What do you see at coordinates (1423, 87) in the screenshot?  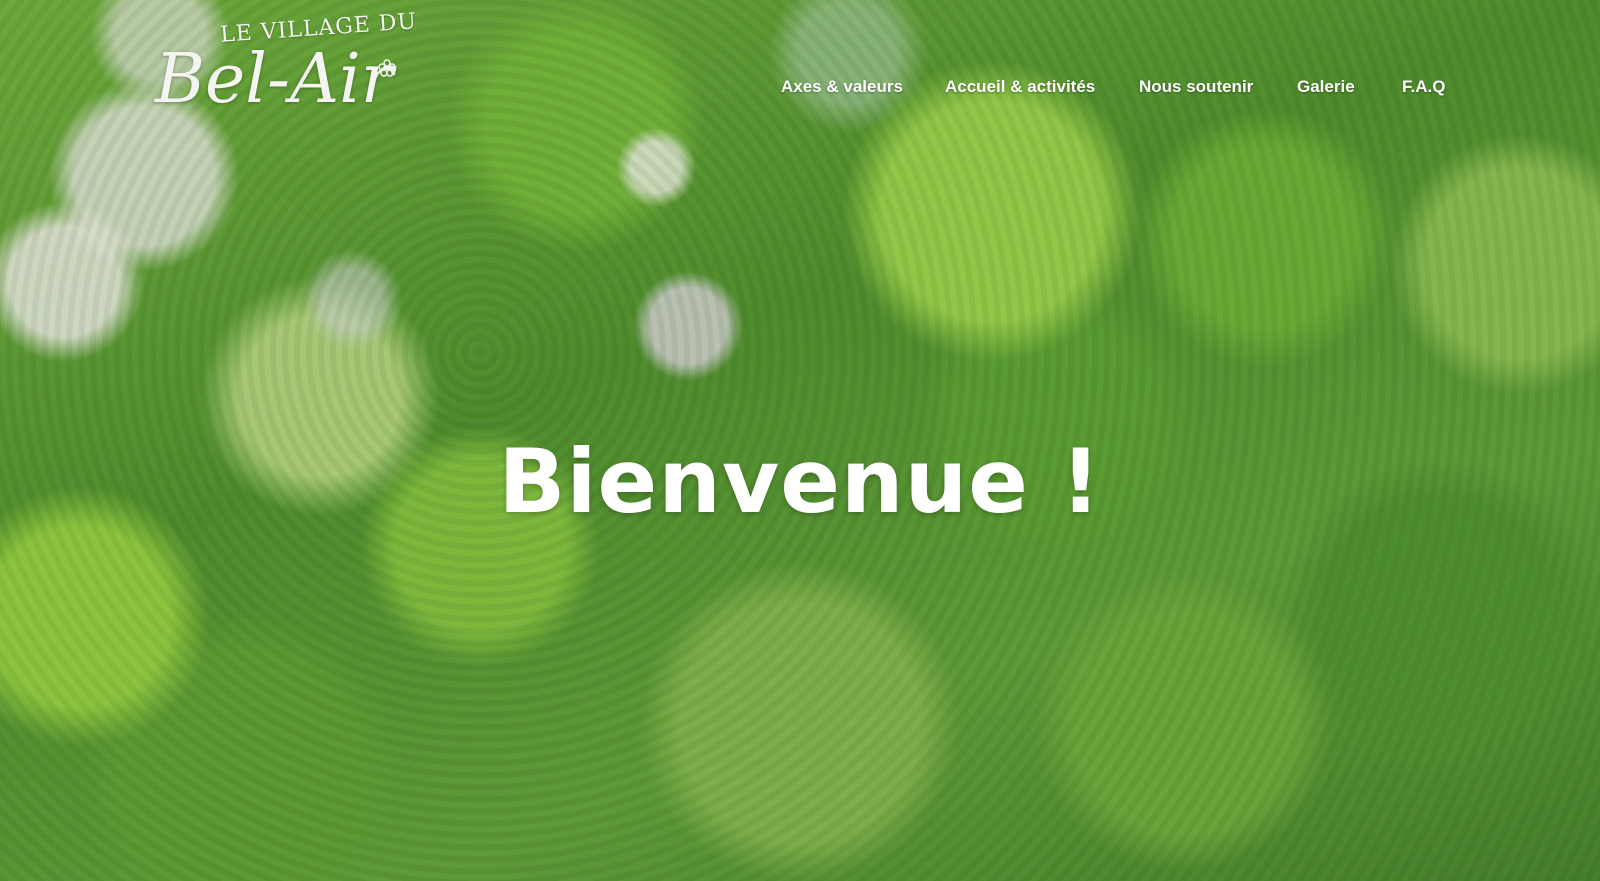 I see `nav-item-faq: F.A.Q` at bounding box center [1423, 87].